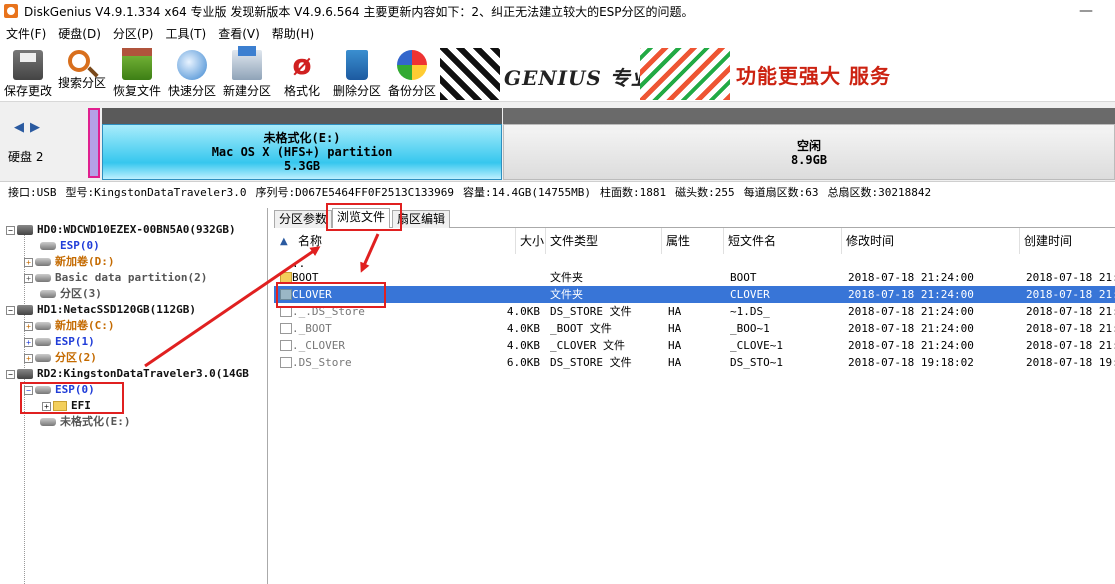 Image resolution: width=1115 pixels, height=584 pixels. I want to click on banner-text-right: 功能更强大 服务, so click(813, 76).